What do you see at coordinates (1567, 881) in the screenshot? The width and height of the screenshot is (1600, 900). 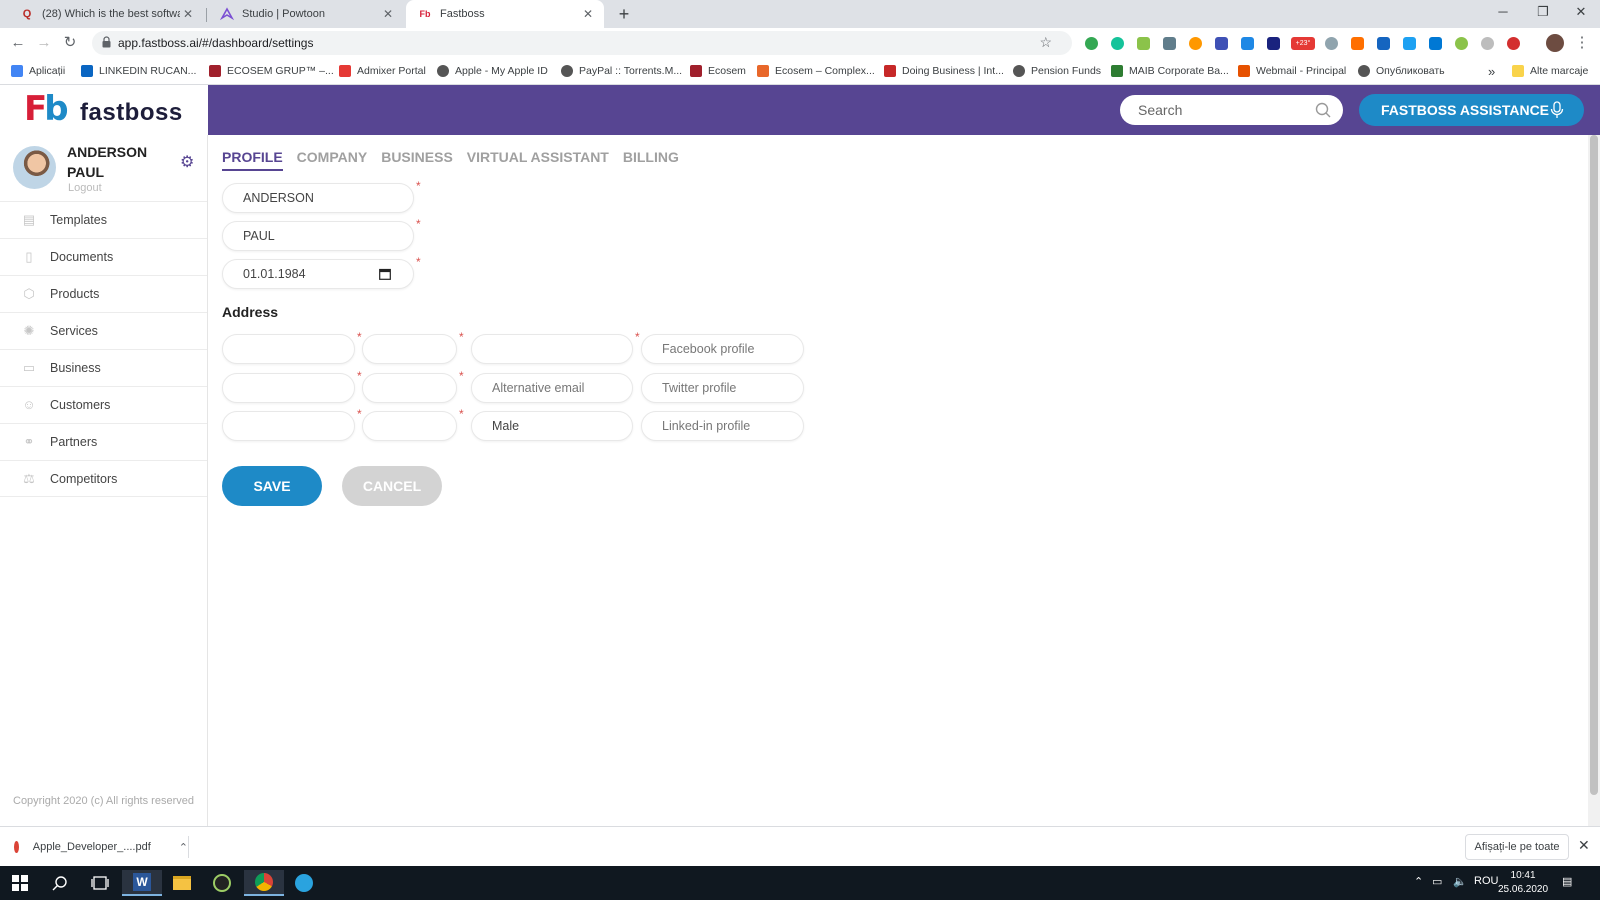 I see `notifications-icon: ▤` at bounding box center [1567, 881].